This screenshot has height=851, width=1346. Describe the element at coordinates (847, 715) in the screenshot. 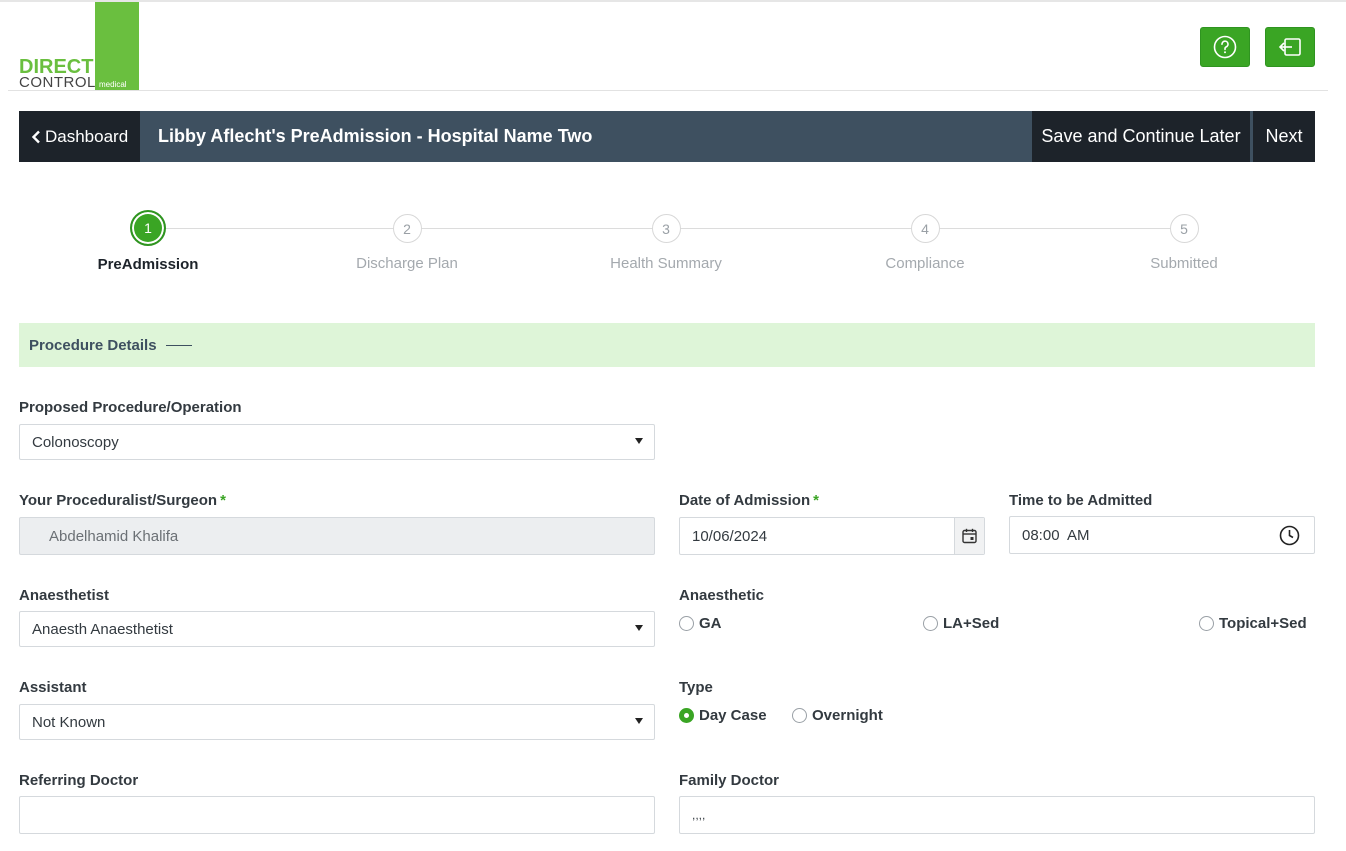

I see `radio-label: Overnight` at that location.